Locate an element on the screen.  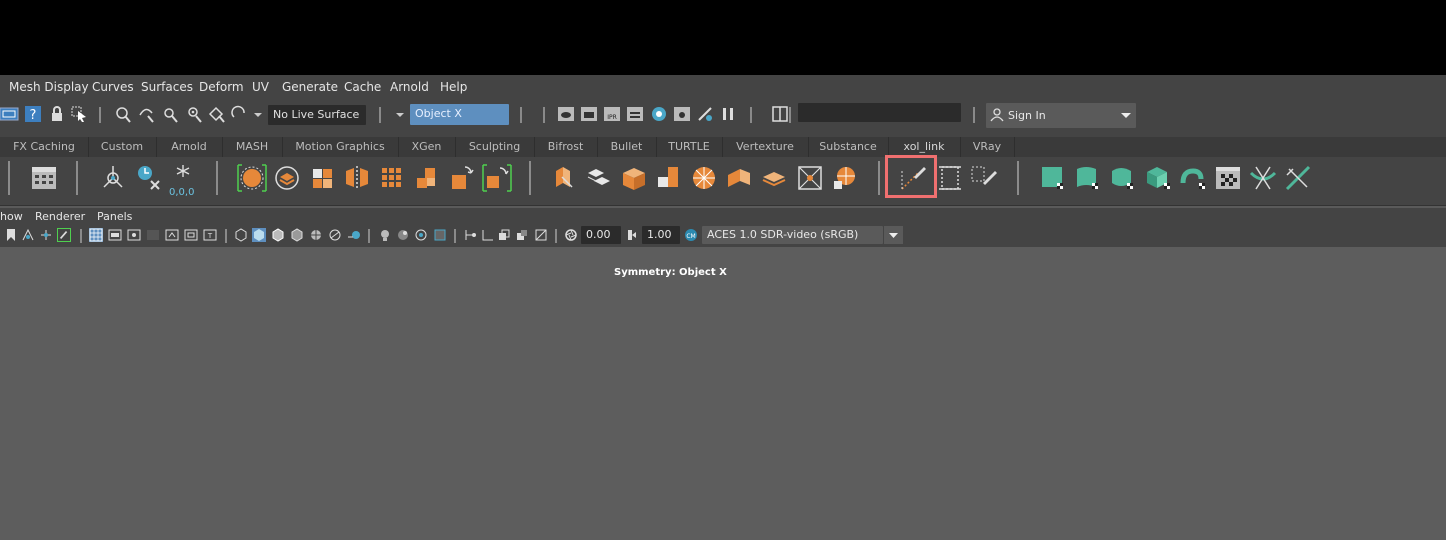
tab-custom: Custom is located at coordinates (122, 147).